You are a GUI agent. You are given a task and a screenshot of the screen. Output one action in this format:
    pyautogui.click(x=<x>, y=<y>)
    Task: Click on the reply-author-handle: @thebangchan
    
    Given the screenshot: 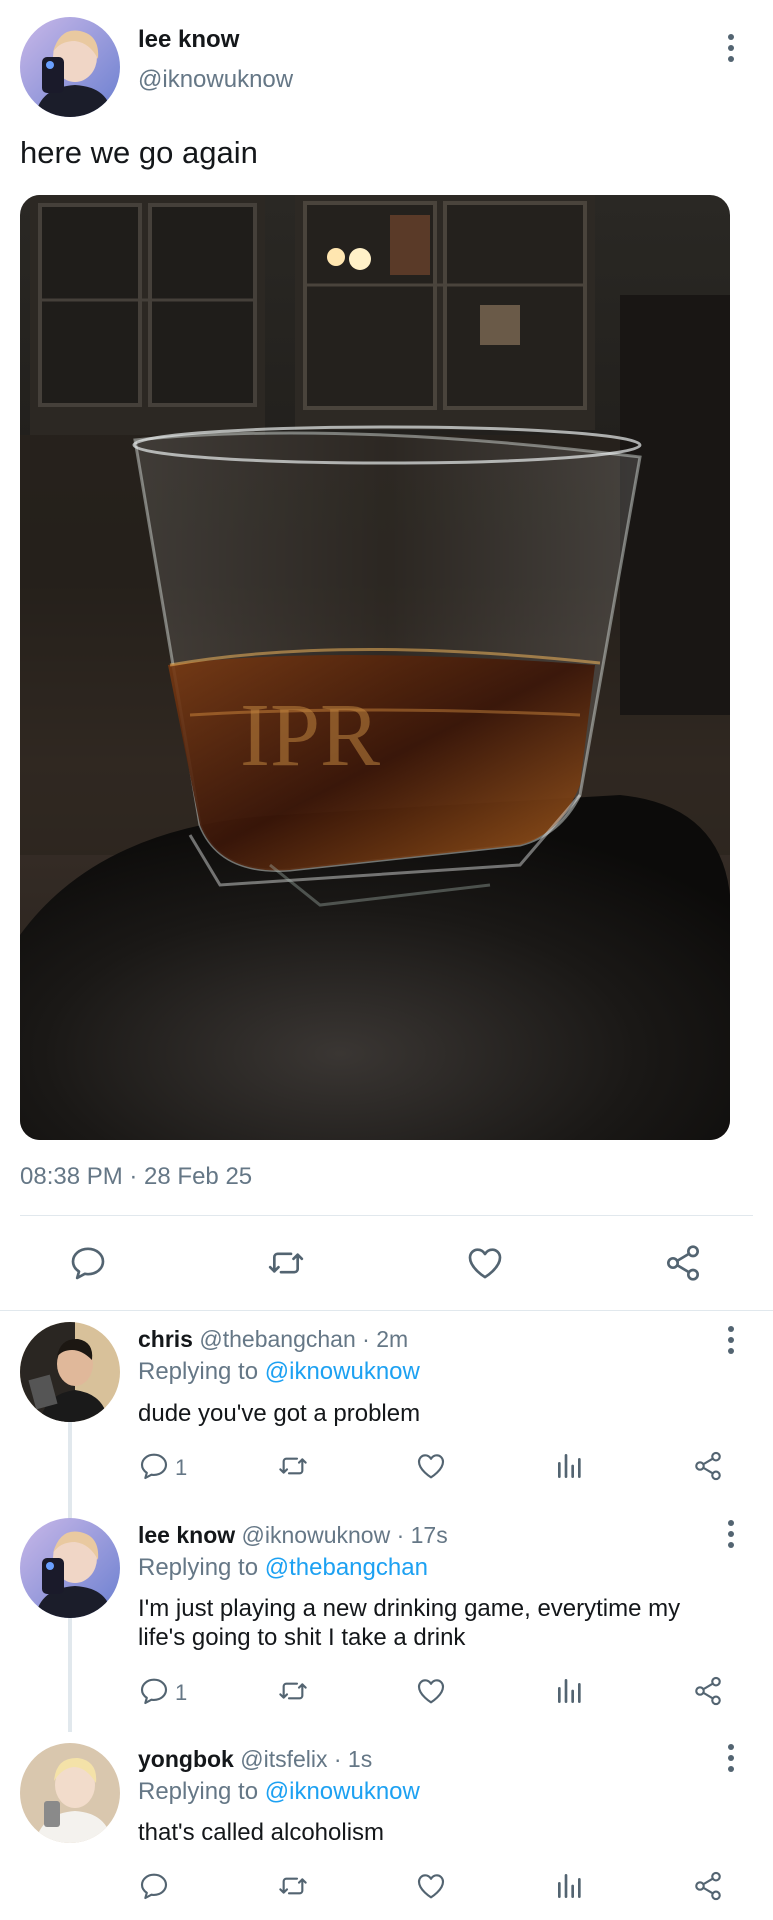 What is the action you would take?
    pyautogui.click(x=277, y=1339)
    